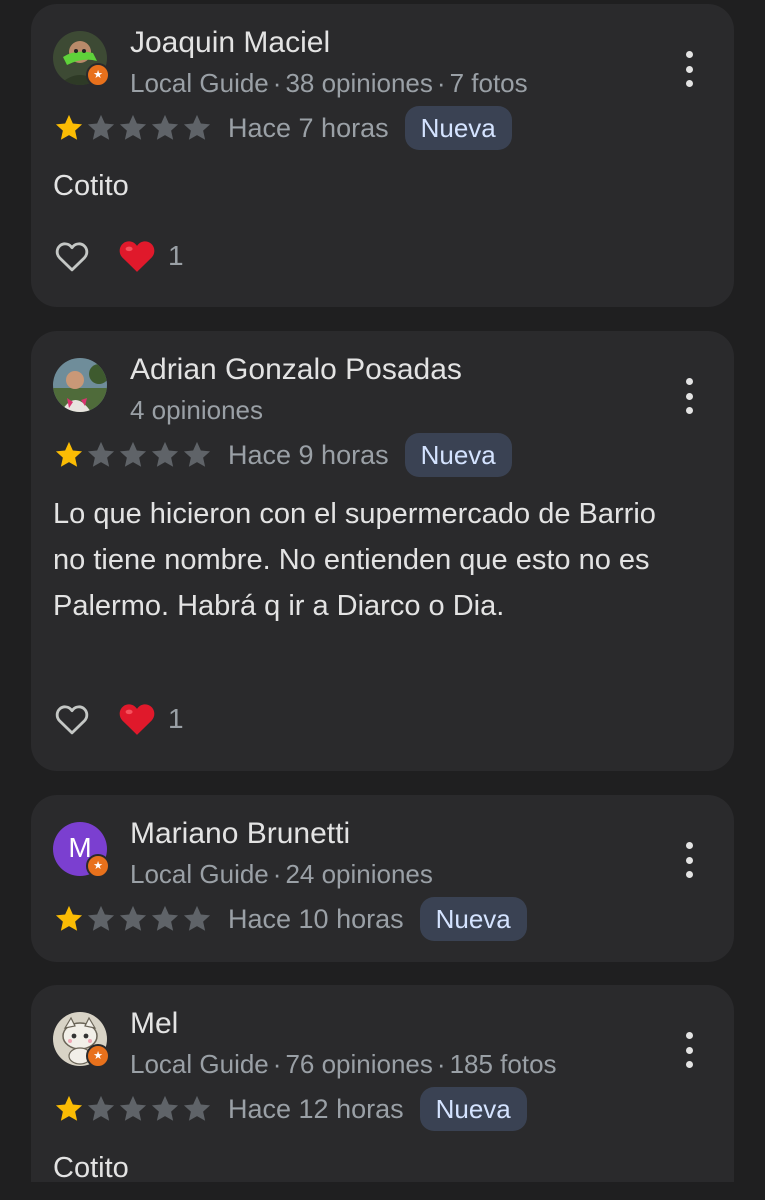 This screenshot has width=765, height=1200. I want to click on meta-photos: 7 fotos, so click(488, 83).